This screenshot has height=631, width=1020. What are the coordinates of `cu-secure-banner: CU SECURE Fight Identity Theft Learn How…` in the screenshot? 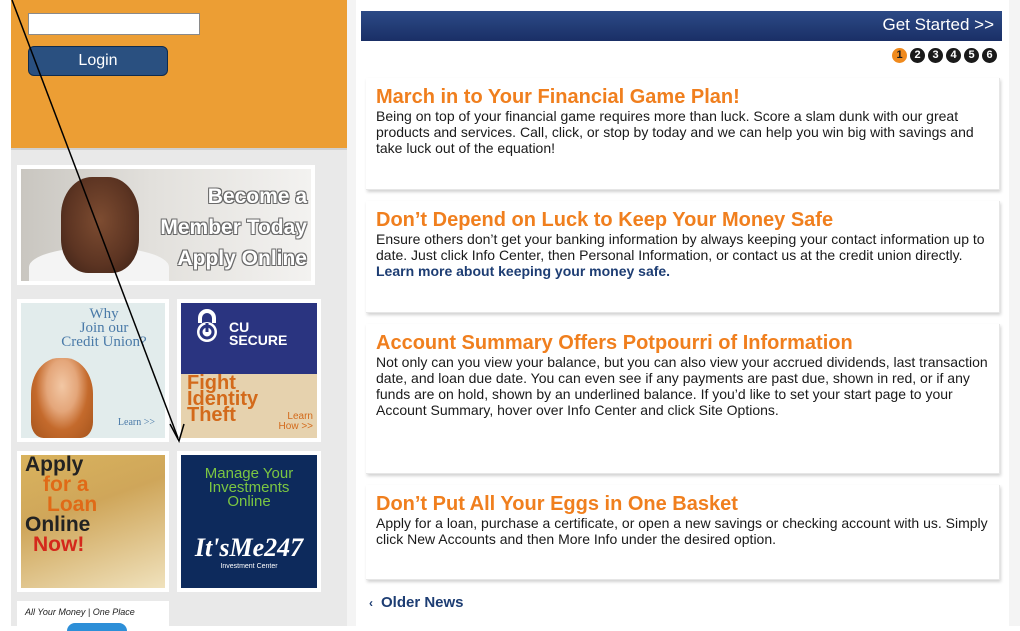 It's located at (249, 370).